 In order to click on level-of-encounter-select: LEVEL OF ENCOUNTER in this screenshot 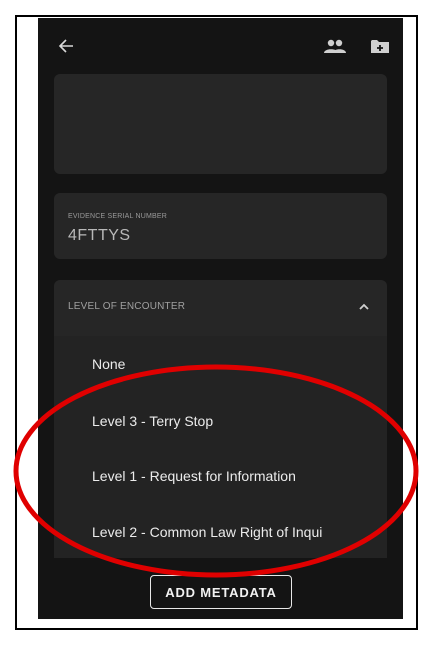, I will do `click(220, 308)`.